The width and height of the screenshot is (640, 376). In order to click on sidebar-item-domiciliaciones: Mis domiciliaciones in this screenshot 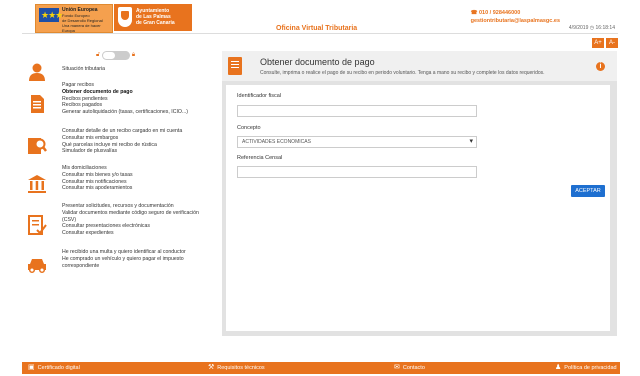, I will do `click(97, 168)`.